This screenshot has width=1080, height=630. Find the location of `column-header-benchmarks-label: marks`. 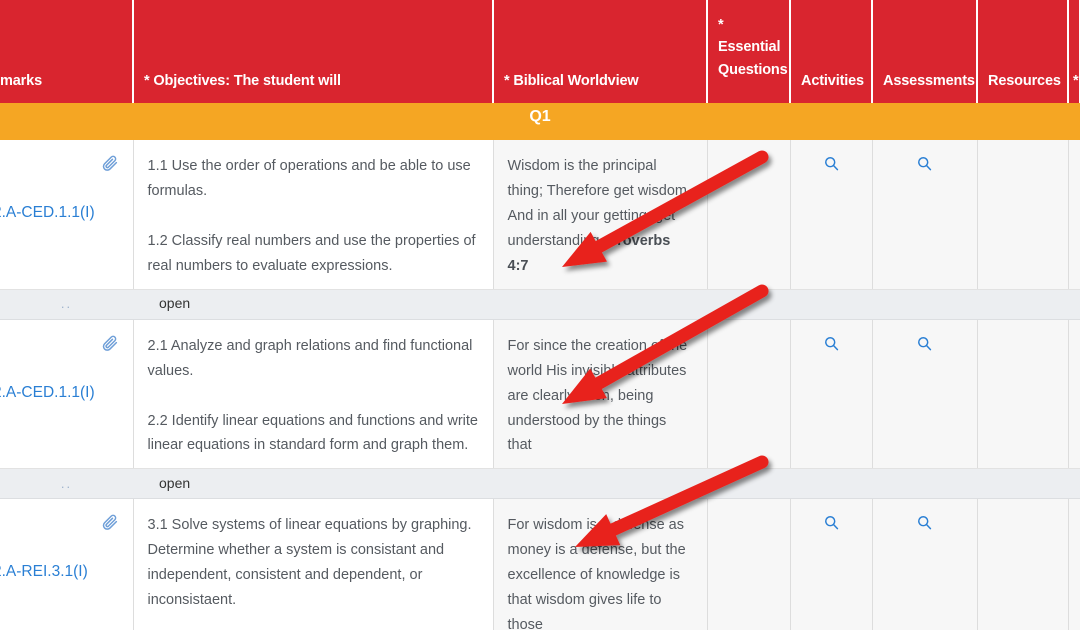

column-header-benchmarks-label: marks is located at coordinates (21, 80).